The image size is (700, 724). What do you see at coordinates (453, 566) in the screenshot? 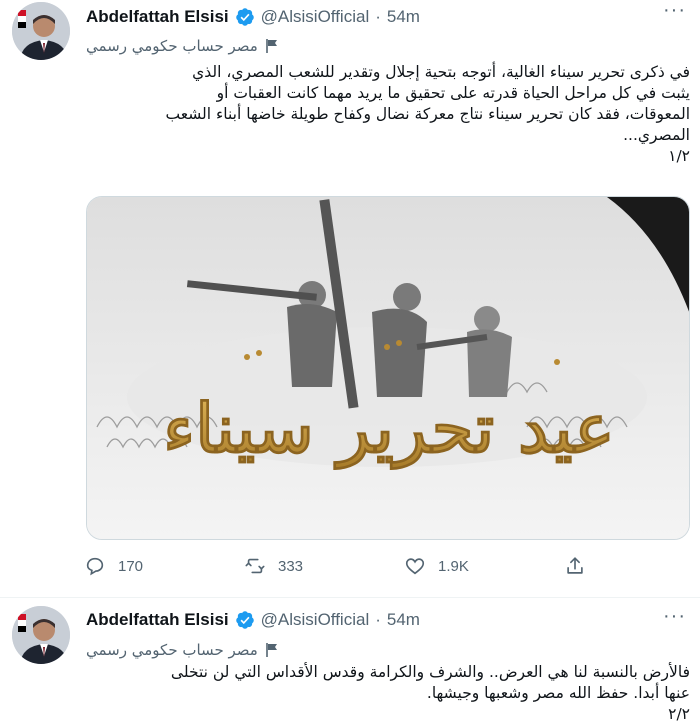
I see `like-count: 1.9K` at bounding box center [453, 566].